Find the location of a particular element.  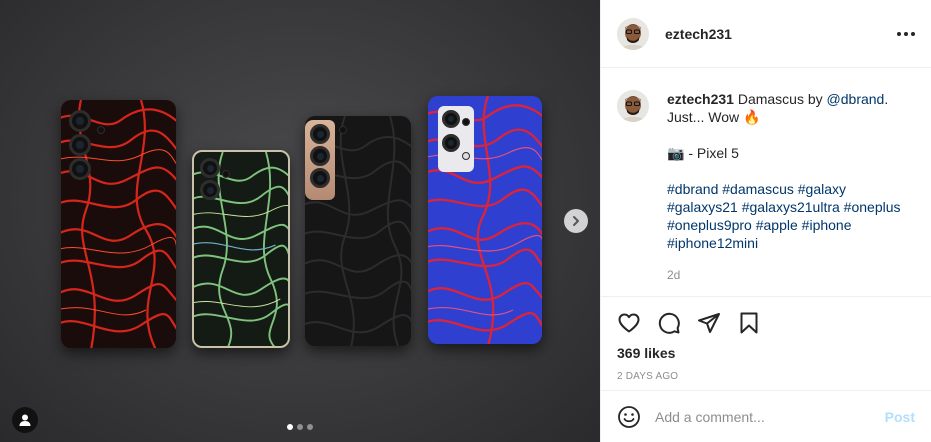

post-header: eztech231 is located at coordinates (766, 34).